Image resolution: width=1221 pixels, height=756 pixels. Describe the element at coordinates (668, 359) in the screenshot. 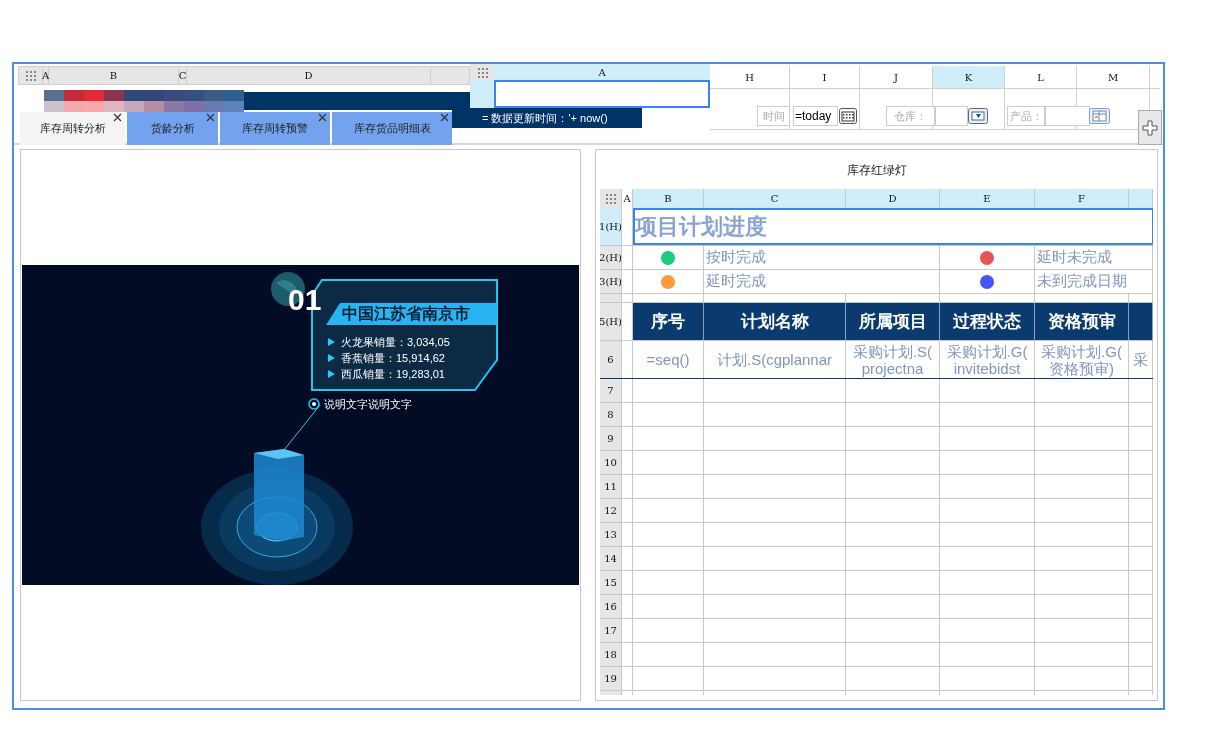

I see `formula-text: =seq()` at that location.